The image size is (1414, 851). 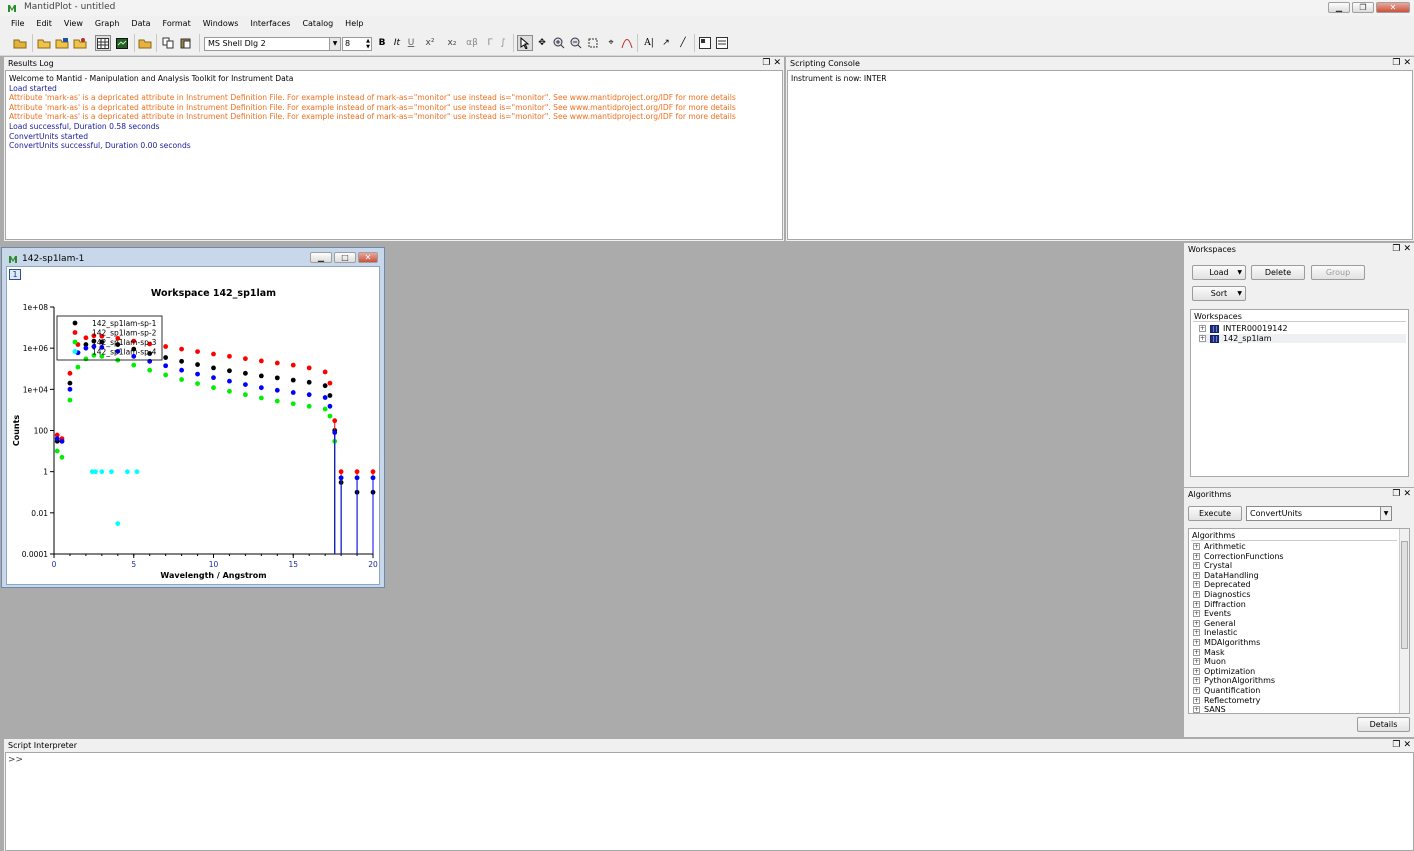 I want to click on execute-button: Execute, so click(x=1215, y=513).